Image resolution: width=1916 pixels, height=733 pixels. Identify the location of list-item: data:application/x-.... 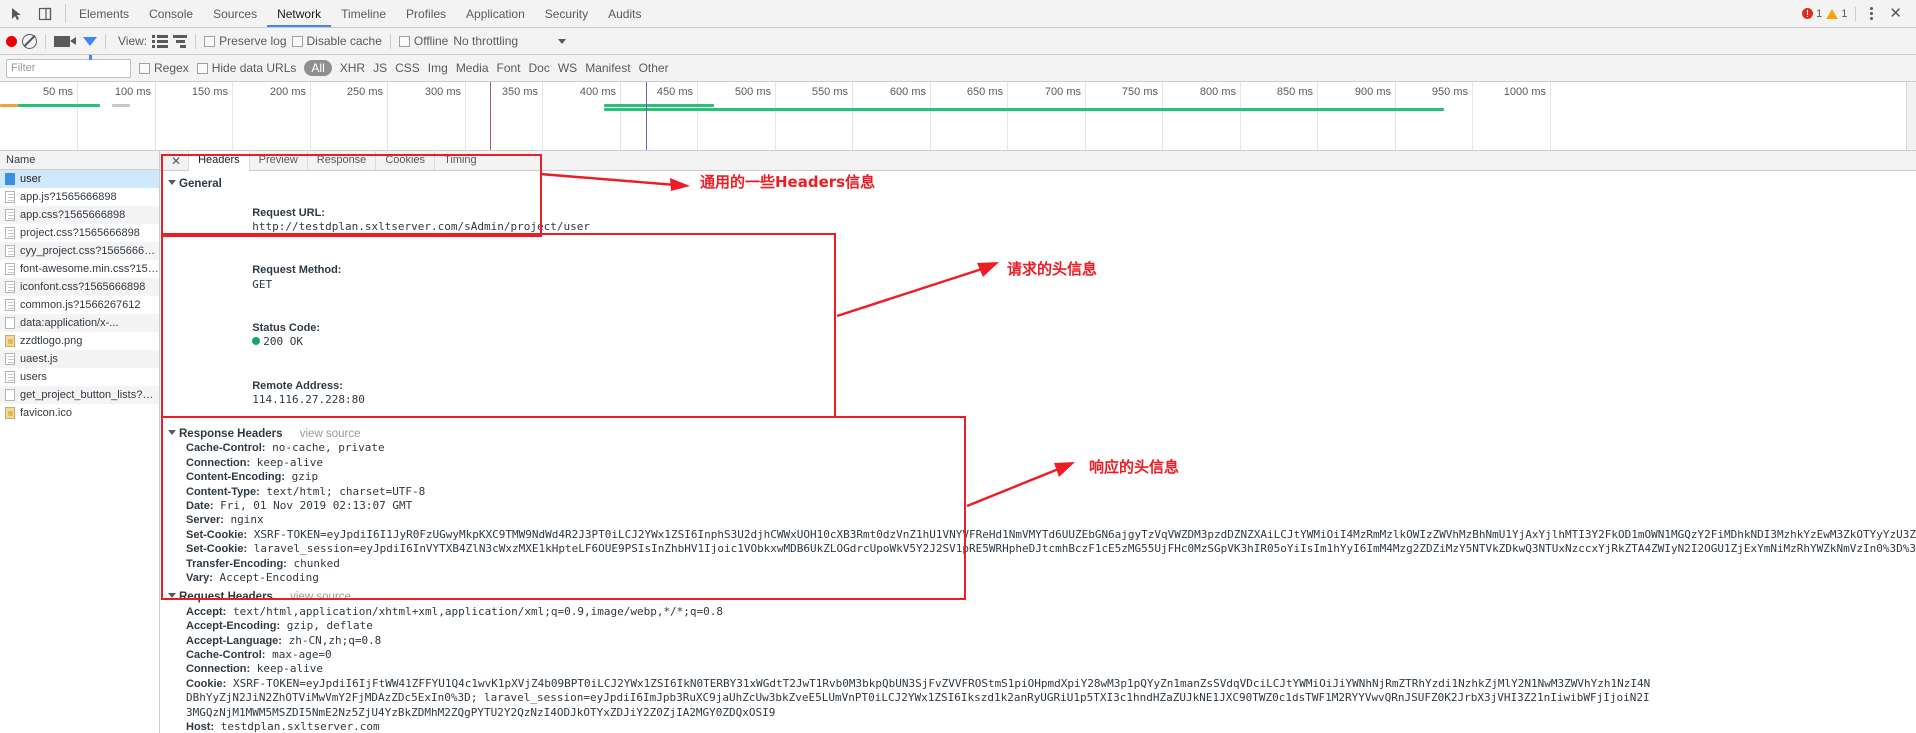
(79, 323).